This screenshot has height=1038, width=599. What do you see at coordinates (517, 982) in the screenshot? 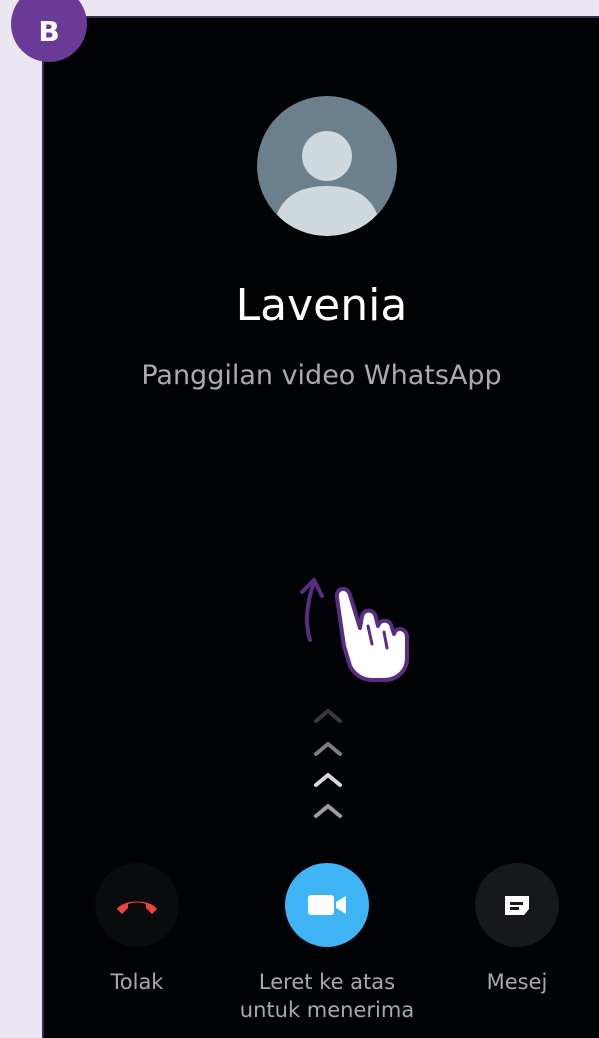
I see `message-label: Mesej` at bounding box center [517, 982].